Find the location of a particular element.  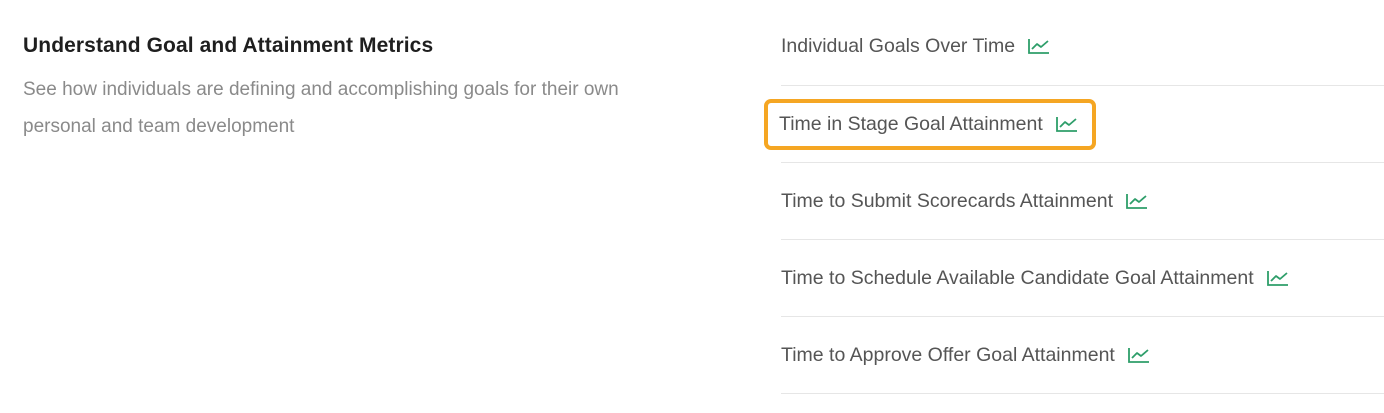

report-link-time-to-submit-scorecards-attainment: Time to Submit Scorecards Attainment is located at coordinates (964, 201).